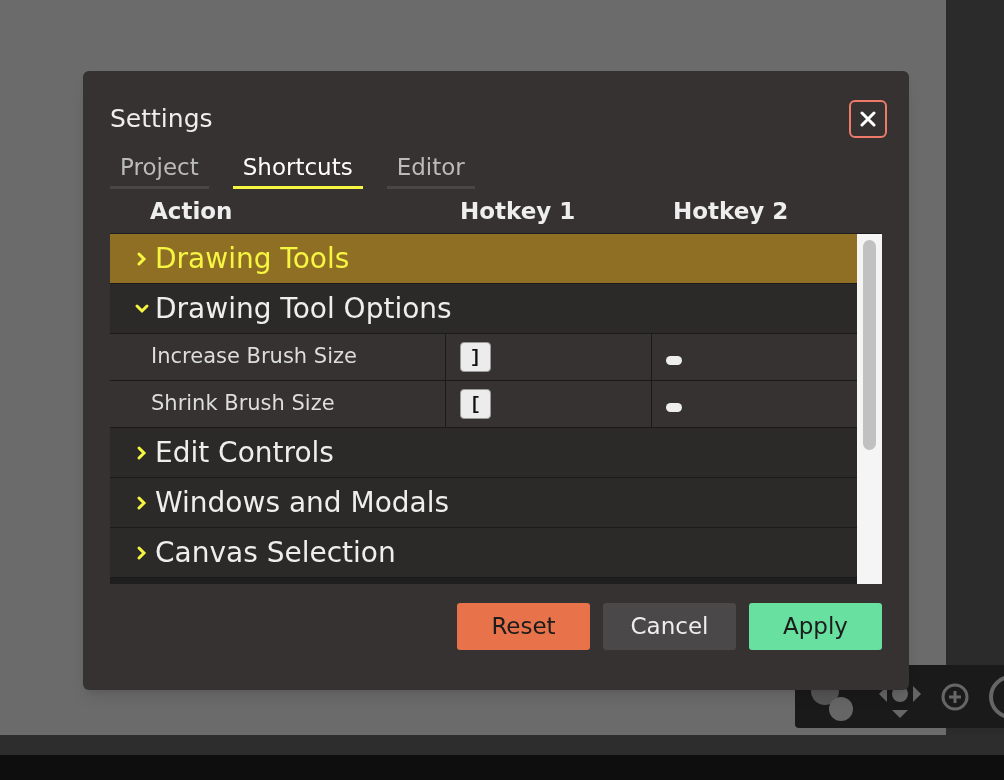 The width and height of the screenshot is (1004, 780). I want to click on dialog-button: Apply, so click(815, 626).